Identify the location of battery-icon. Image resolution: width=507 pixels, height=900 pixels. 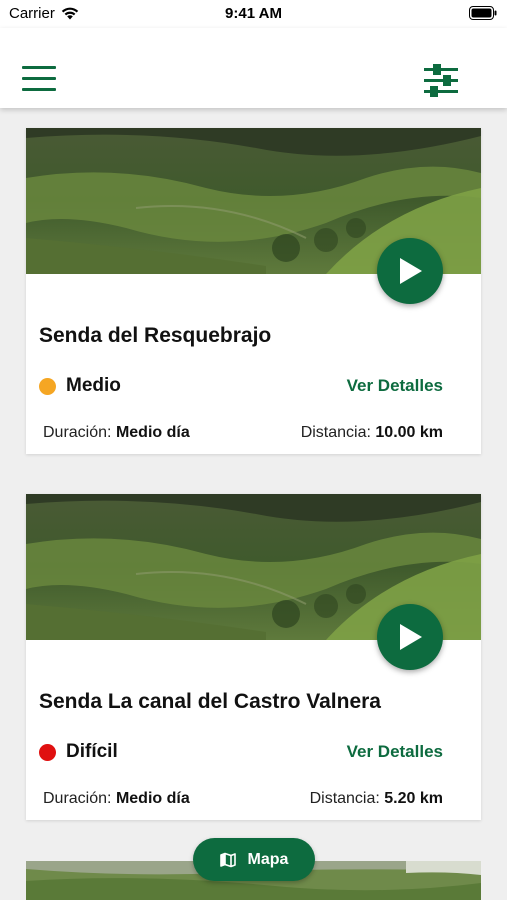
(483, 15).